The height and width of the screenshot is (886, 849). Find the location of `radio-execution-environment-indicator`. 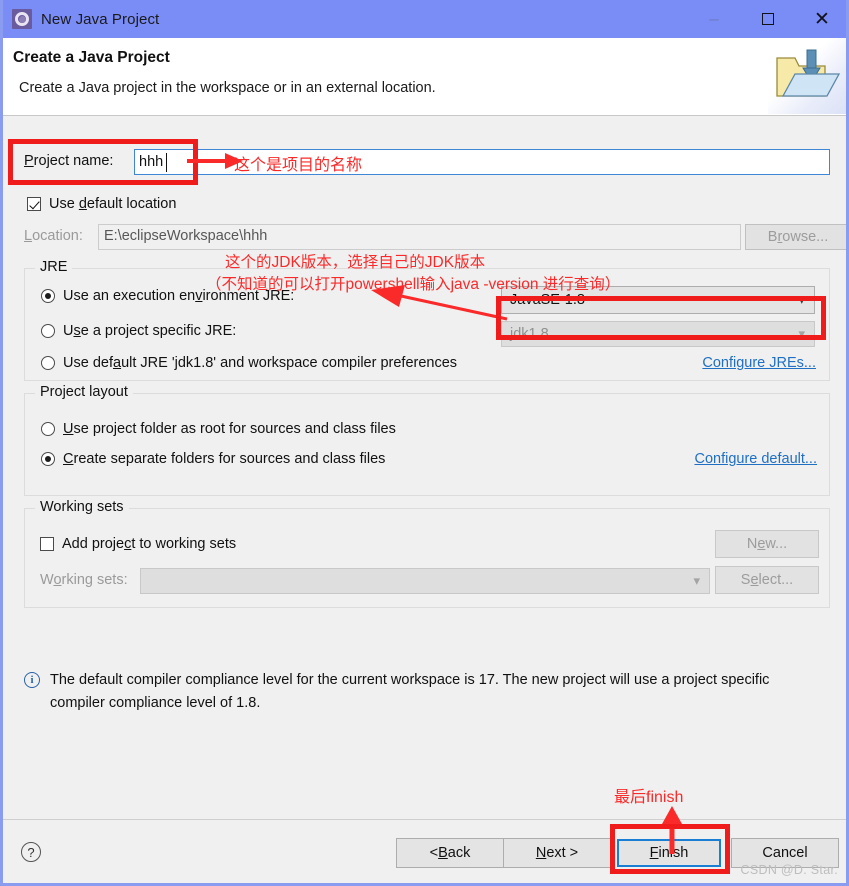

radio-execution-environment-indicator is located at coordinates (48, 296).